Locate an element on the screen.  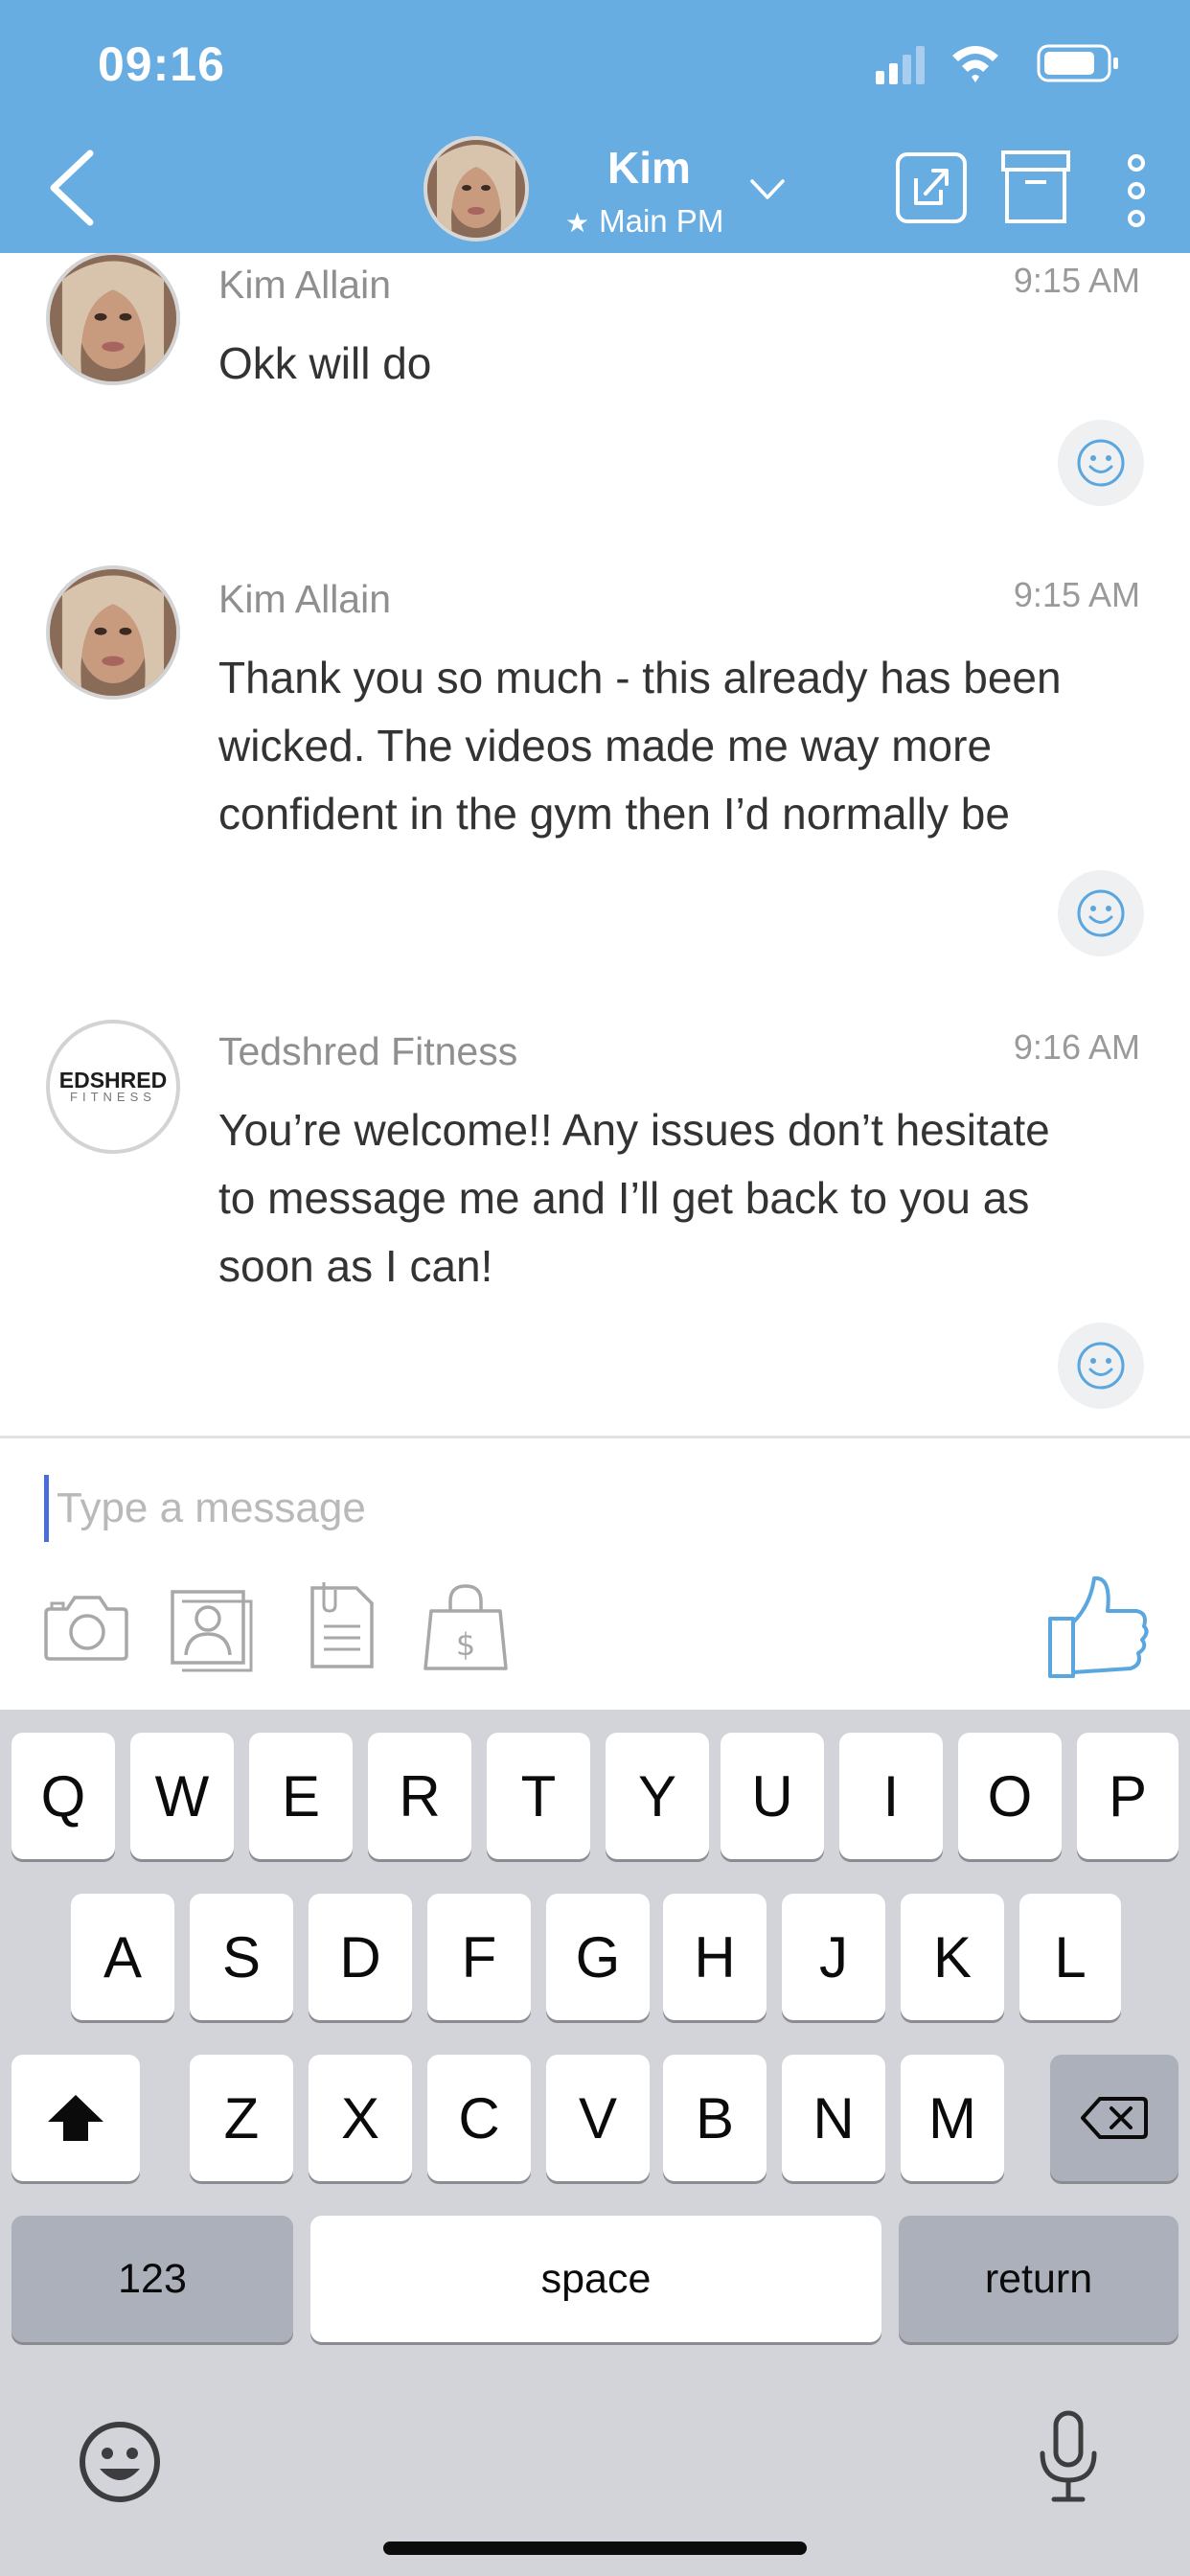
emoji-icon is located at coordinates (120, 2462).